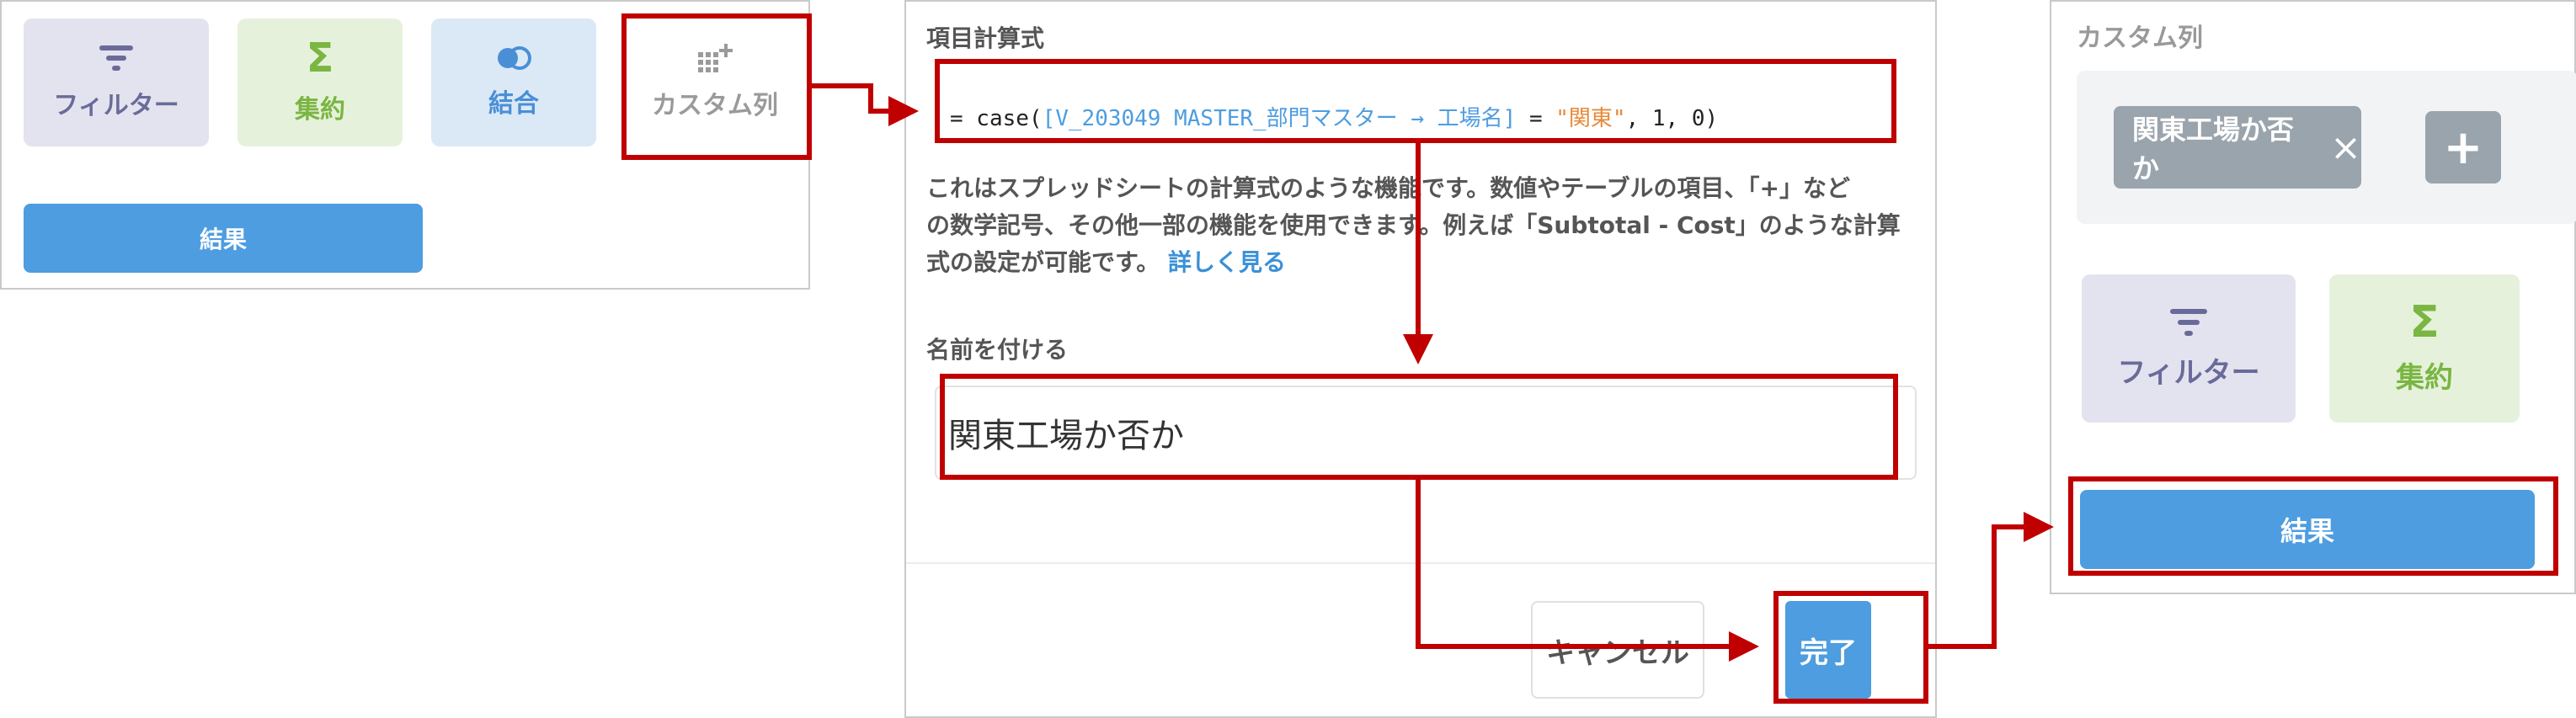 Image resolution: width=2576 pixels, height=718 pixels. Describe the element at coordinates (1991, 580) in the screenshot. I see `arrow-to-result` at that location.